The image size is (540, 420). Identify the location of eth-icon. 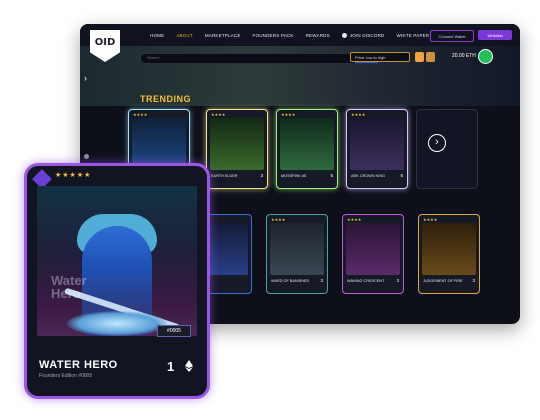
(189, 366).